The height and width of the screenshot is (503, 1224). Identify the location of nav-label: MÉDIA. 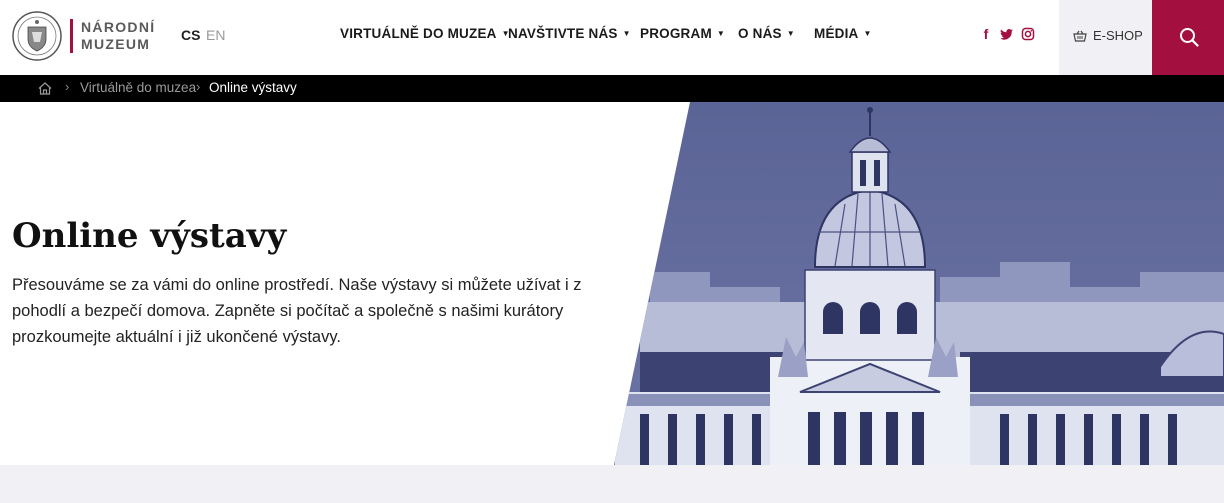
(836, 33).